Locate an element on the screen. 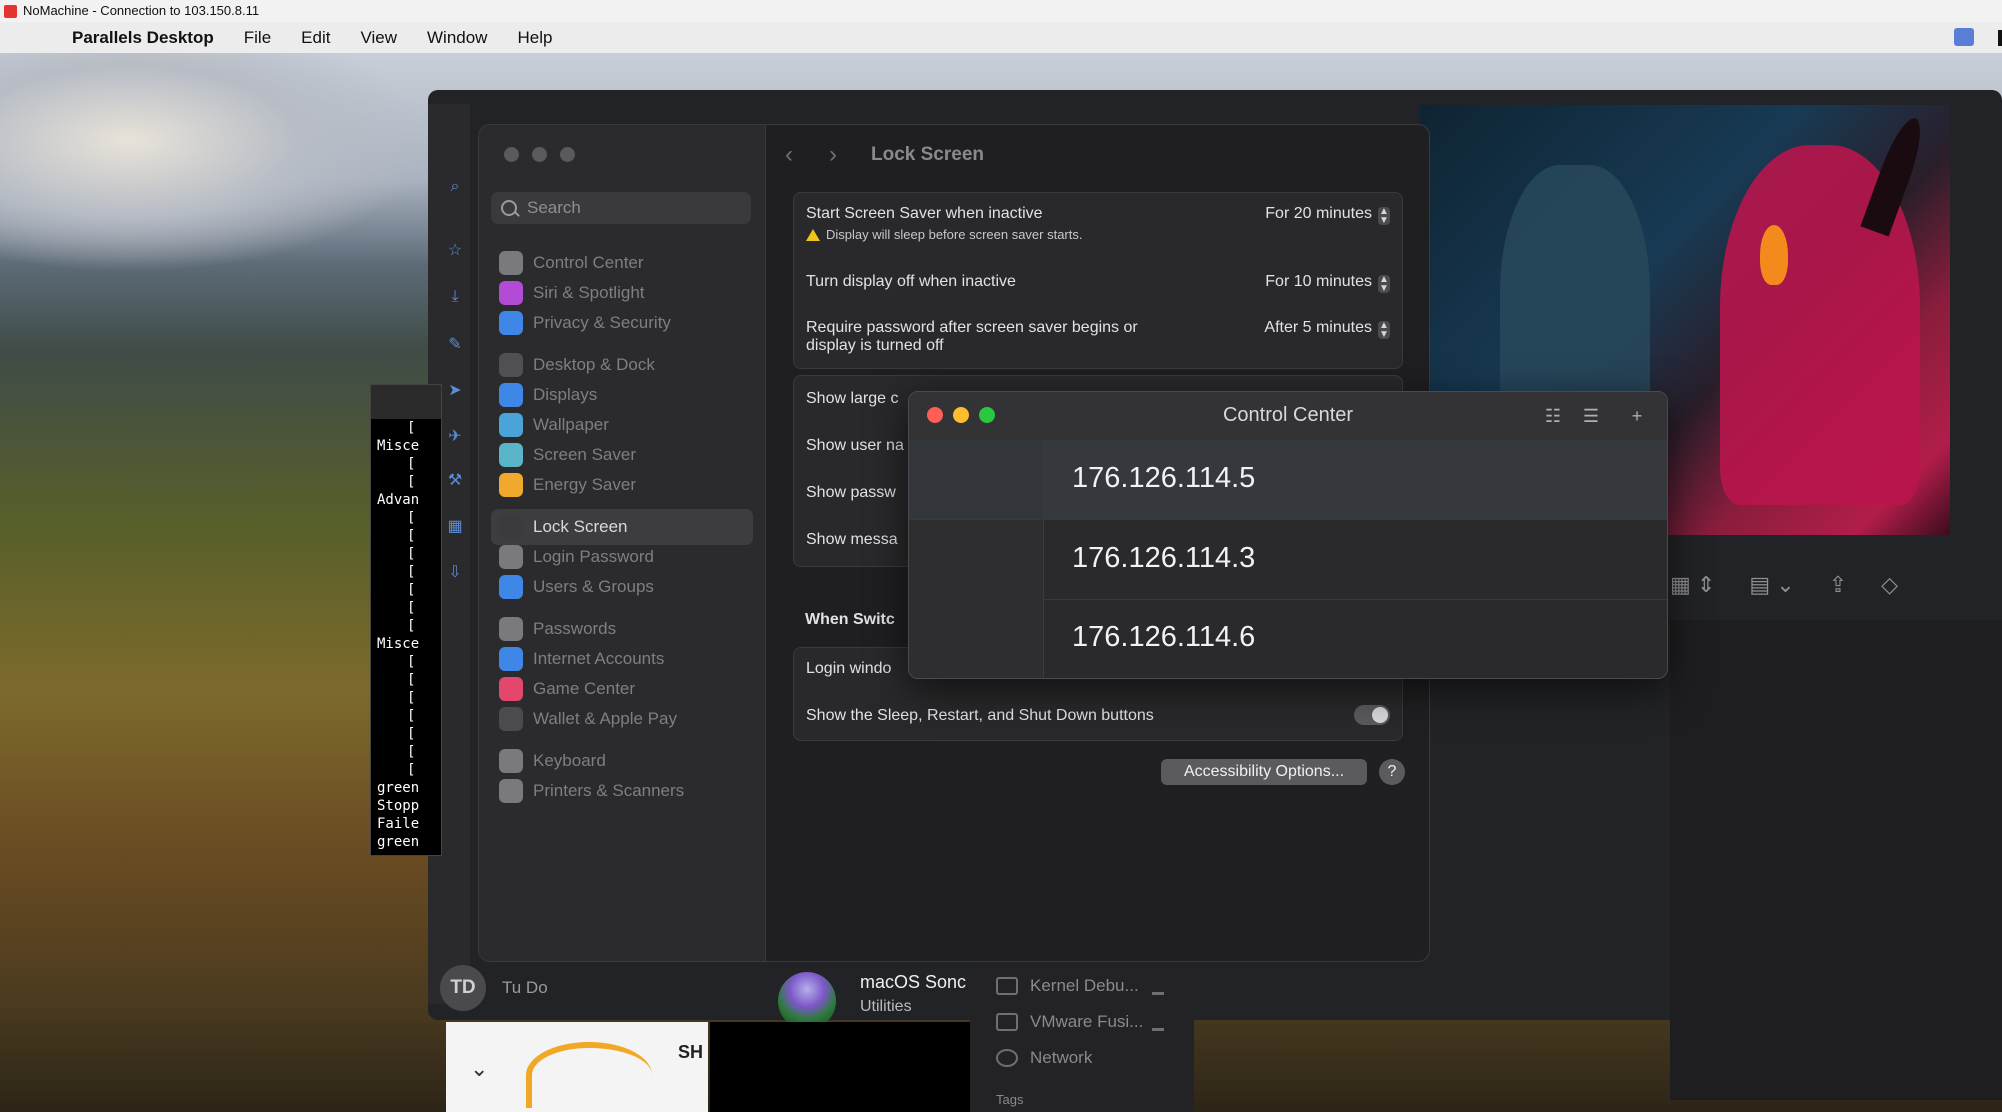 The image size is (2002, 1112). nomachine-titlebar: NoMachine - Connection to 103.150.8.11 is located at coordinates (1001, 11).